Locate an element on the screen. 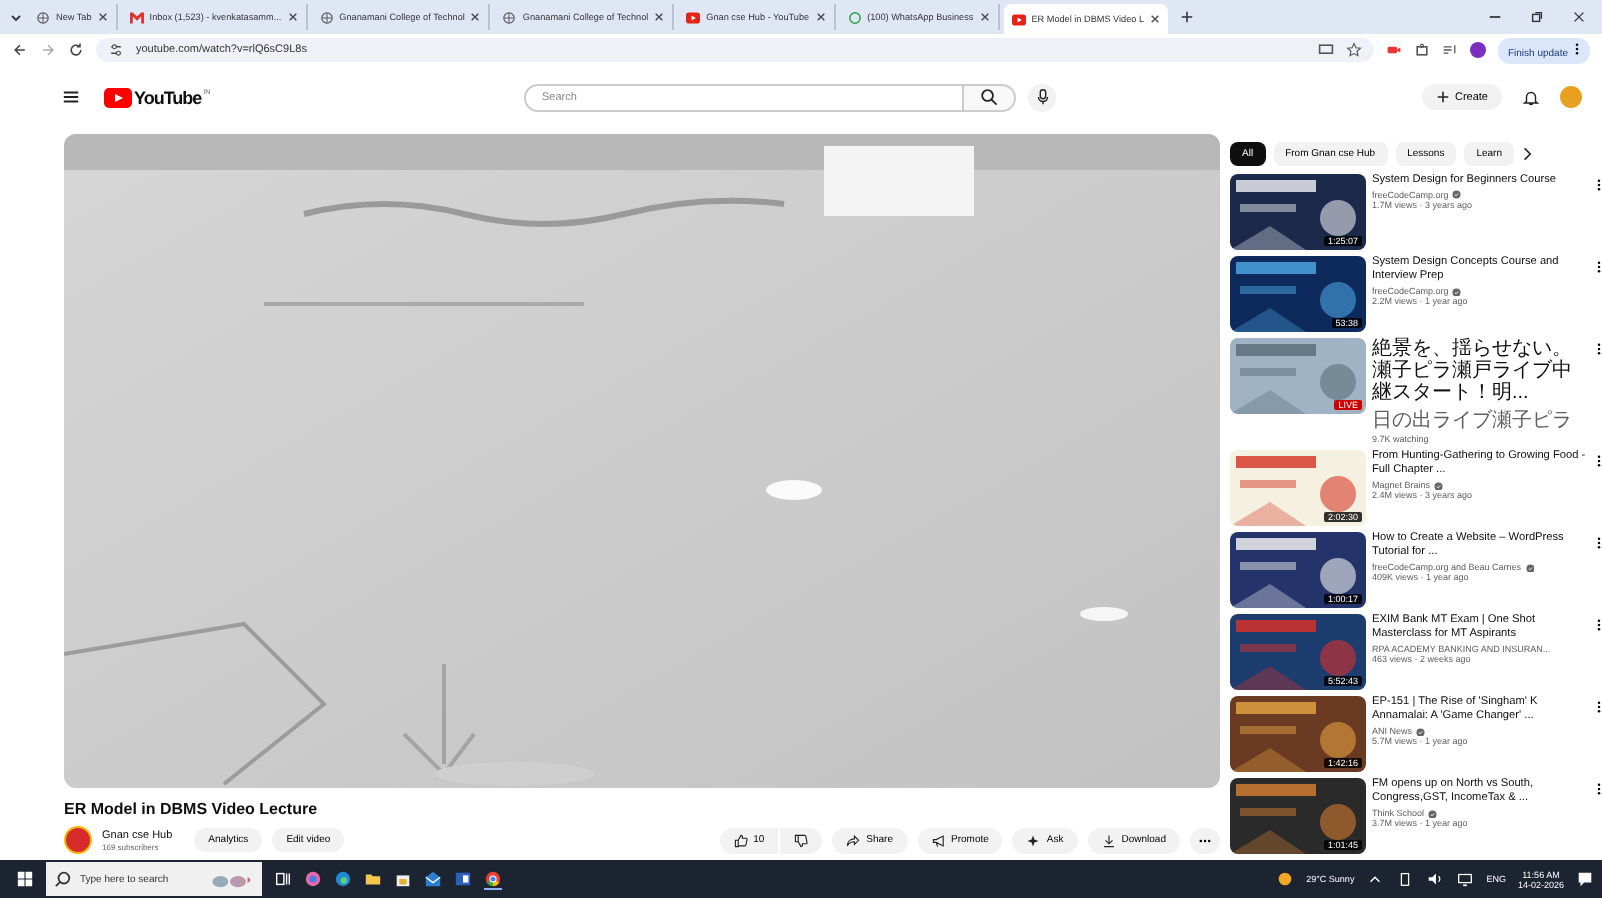 This screenshot has width=1602, height=898. dislike-button is located at coordinates (801, 840).